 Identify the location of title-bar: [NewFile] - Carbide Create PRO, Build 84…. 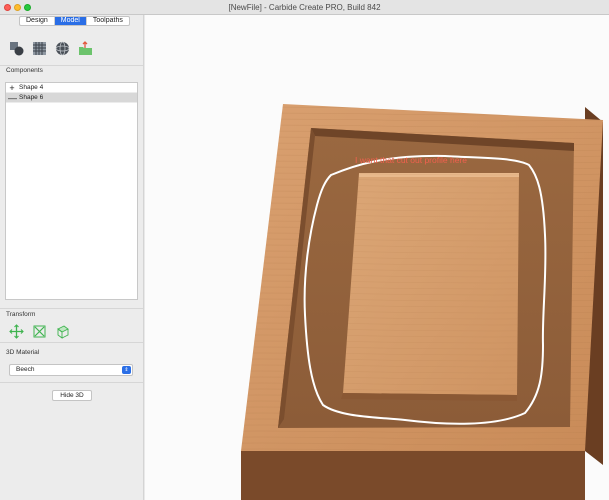
(304, 7).